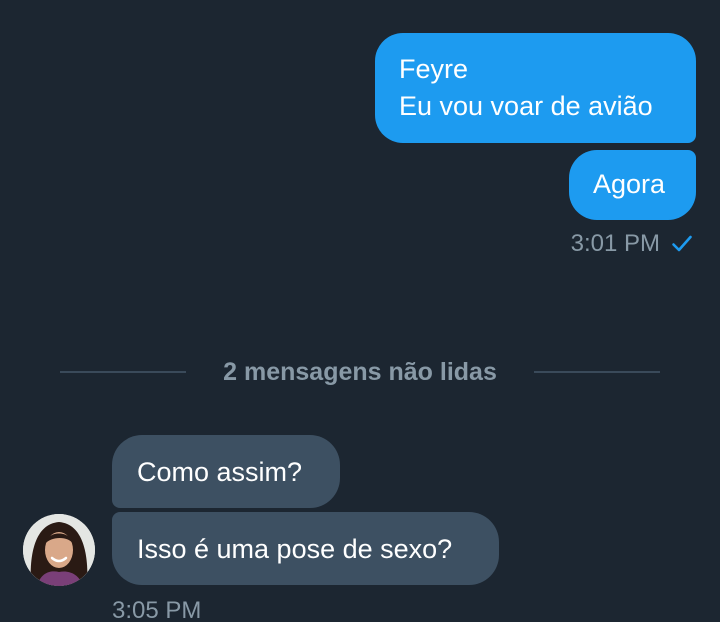 The width and height of the screenshot is (720, 622). I want to click on unread-divider: 2 mensagens não lidas, so click(360, 372).